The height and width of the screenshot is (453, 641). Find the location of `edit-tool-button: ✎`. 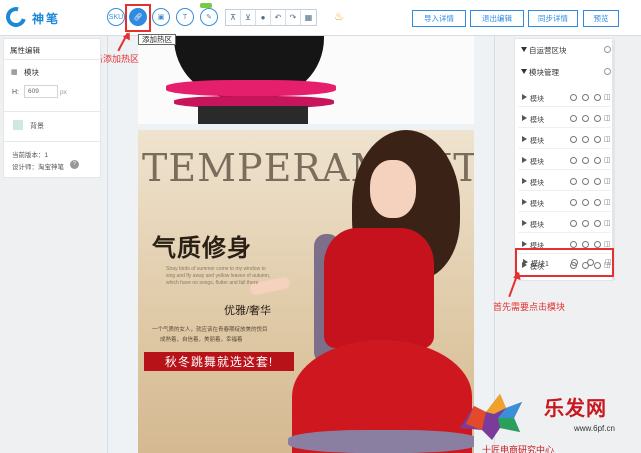

edit-tool-button: ✎ is located at coordinates (209, 17).